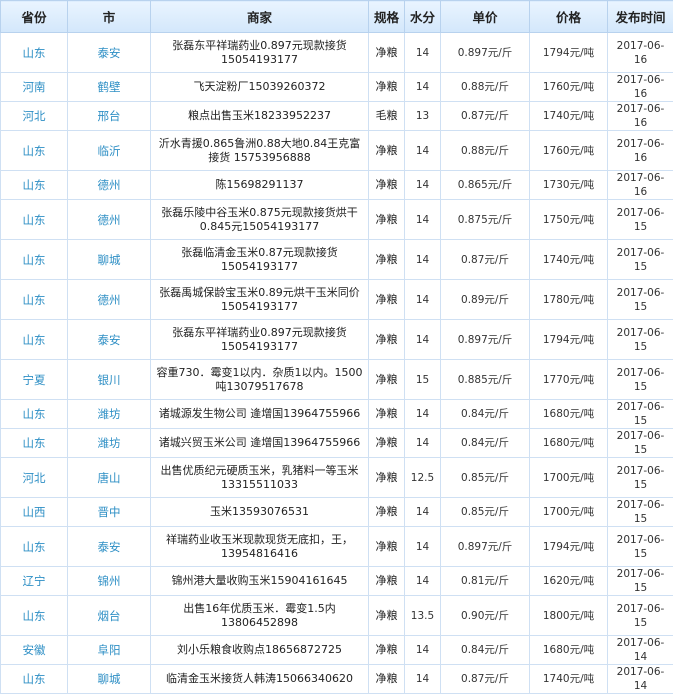 Image resolution: width=673 pixels, height=694 pixels. What do you see at coordinates (569, 220) in the screenshot?
I see `price-cell: 1750元/吨` at bounding box center [569, 220].